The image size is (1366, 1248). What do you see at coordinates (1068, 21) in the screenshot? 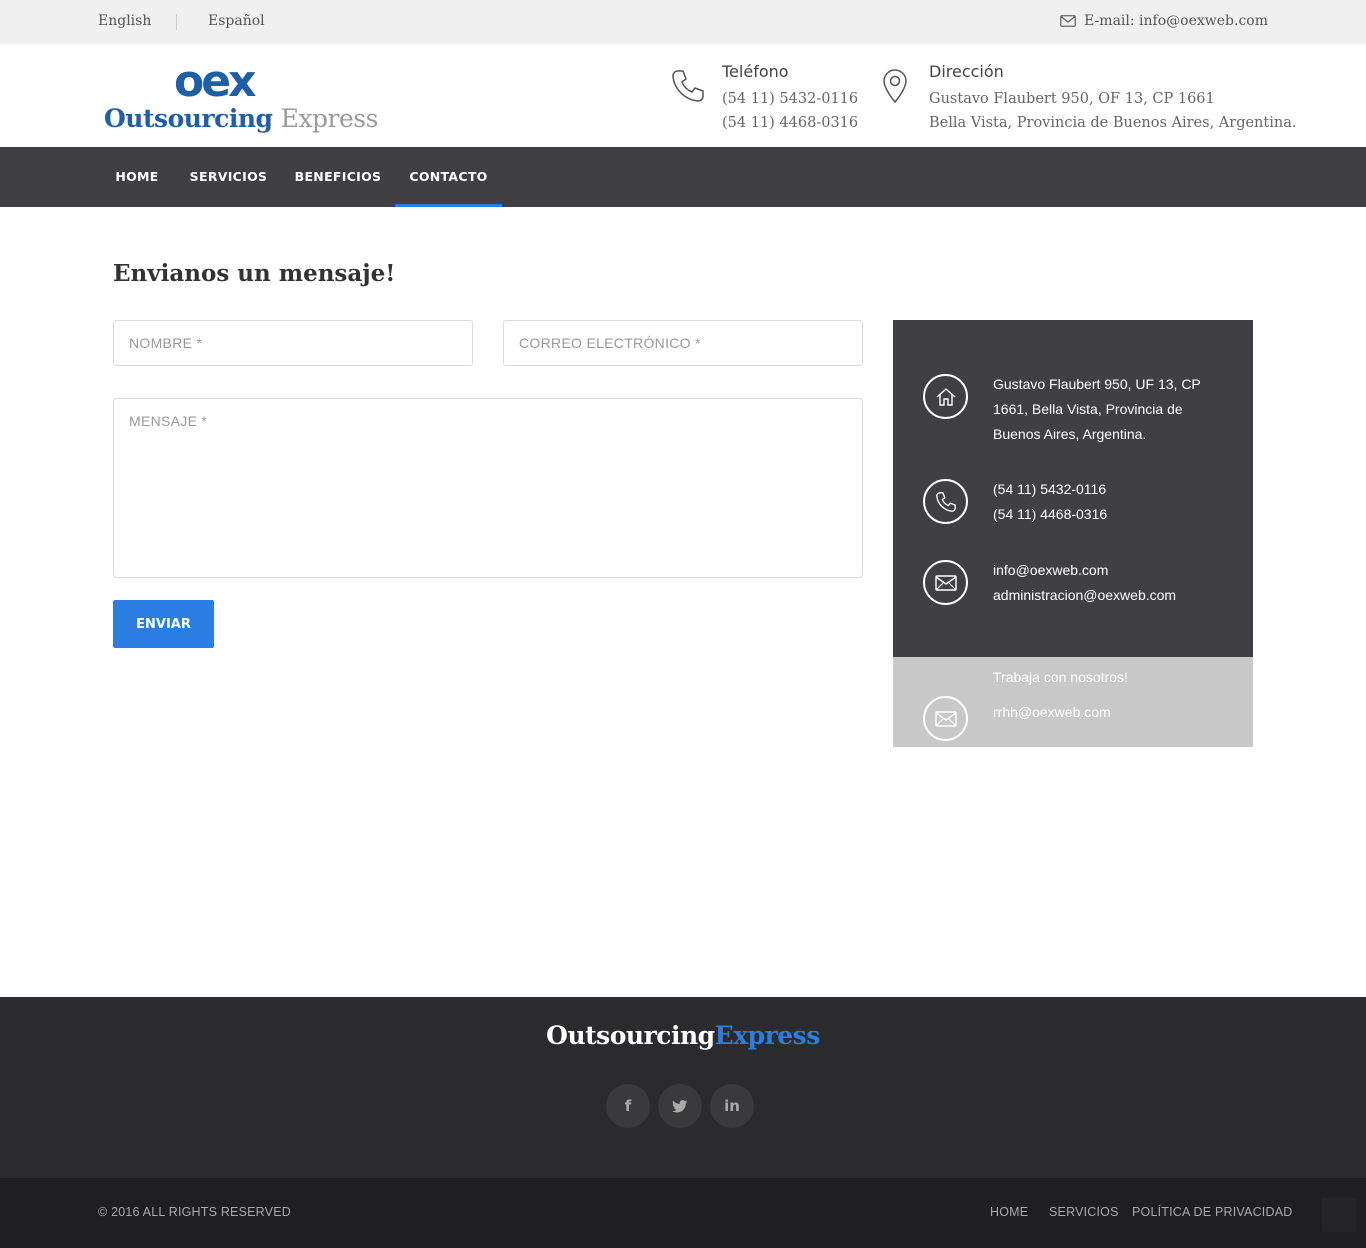
I see `envelope-icon` at bounding box center [1068, 21].